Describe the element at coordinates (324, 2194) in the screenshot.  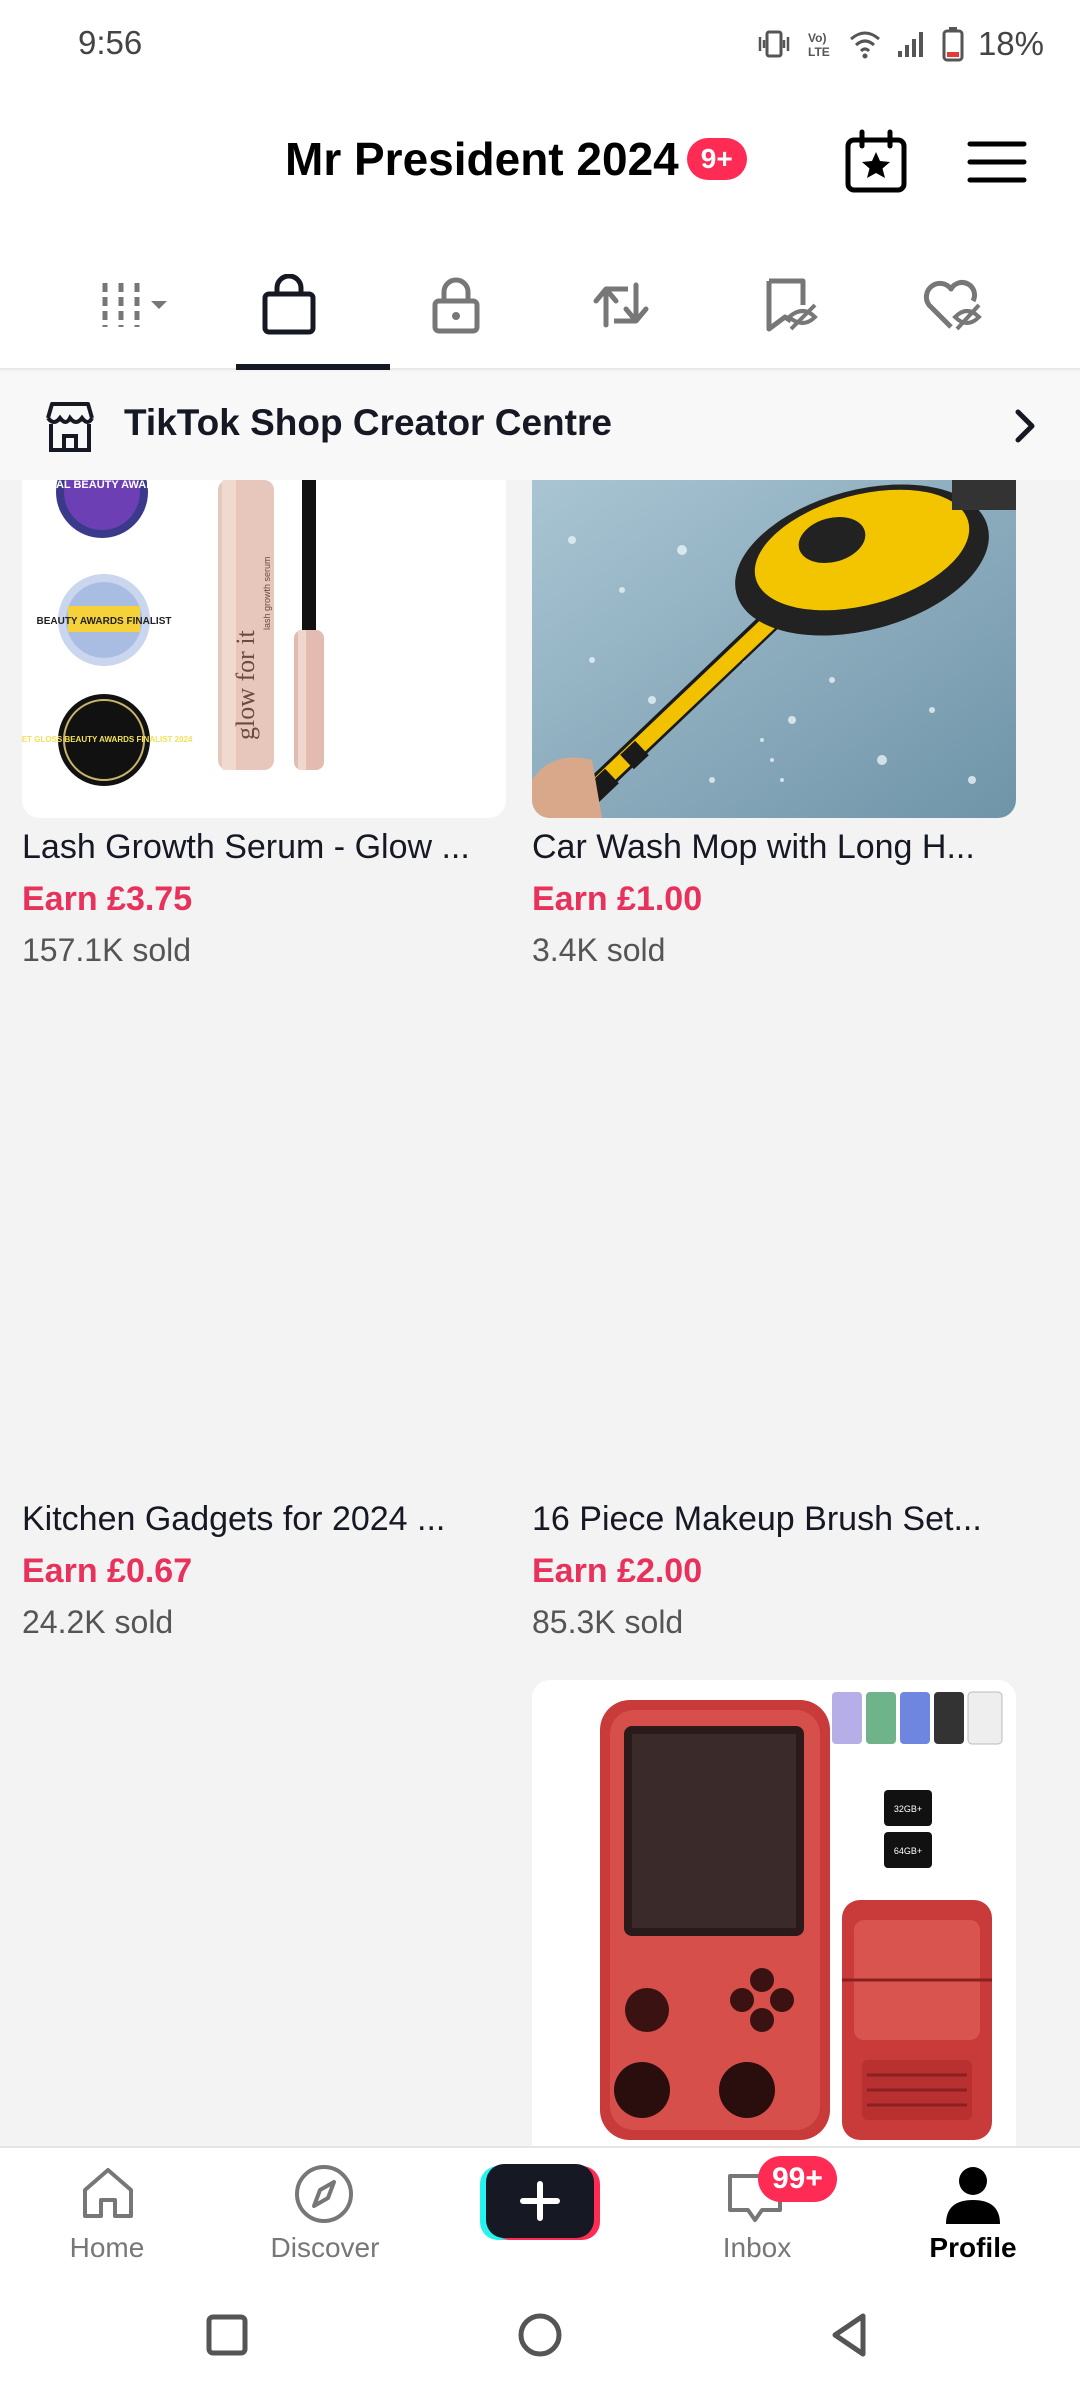
I see `compass-icon` at that location.